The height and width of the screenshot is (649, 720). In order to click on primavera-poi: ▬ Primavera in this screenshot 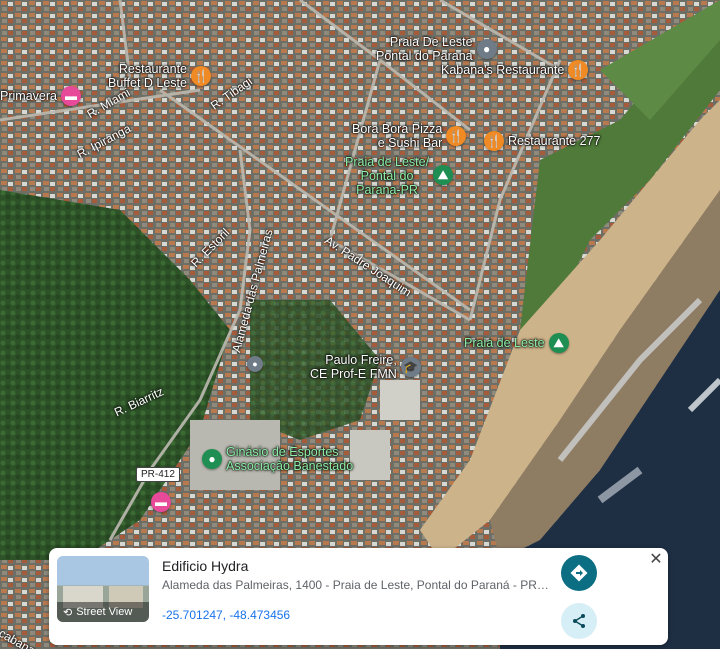, I will do `click(40, 96)`.